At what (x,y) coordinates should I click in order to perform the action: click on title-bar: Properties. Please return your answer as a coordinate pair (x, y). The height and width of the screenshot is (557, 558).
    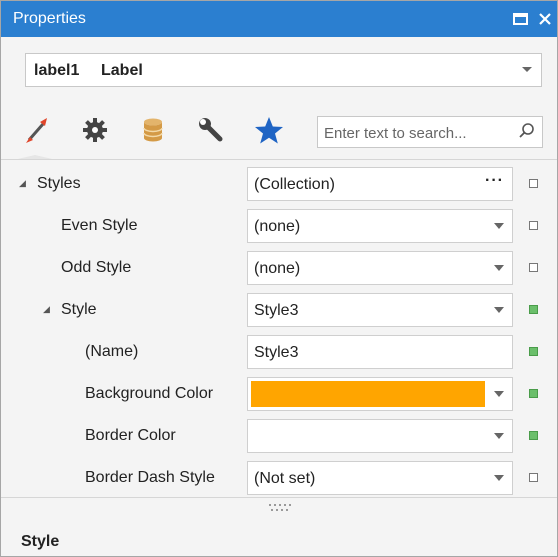
    Looking at the image, I should click on (279, 19).